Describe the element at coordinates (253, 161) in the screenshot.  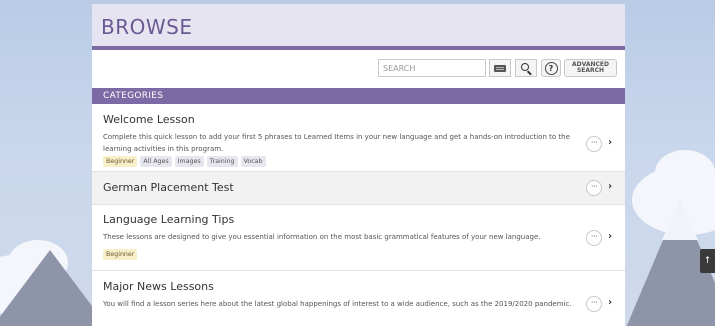
I see `tag-vocab: Vocab` at that location.